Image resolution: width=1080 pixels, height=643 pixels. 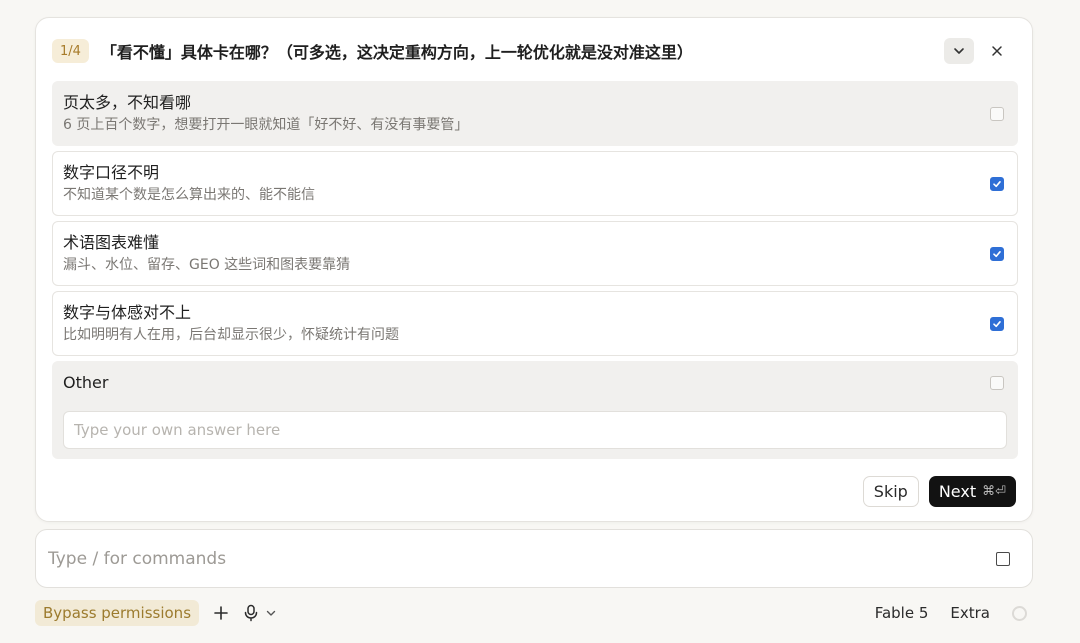 I want to click on skip-button: Skip, so click(x=890, y=491).